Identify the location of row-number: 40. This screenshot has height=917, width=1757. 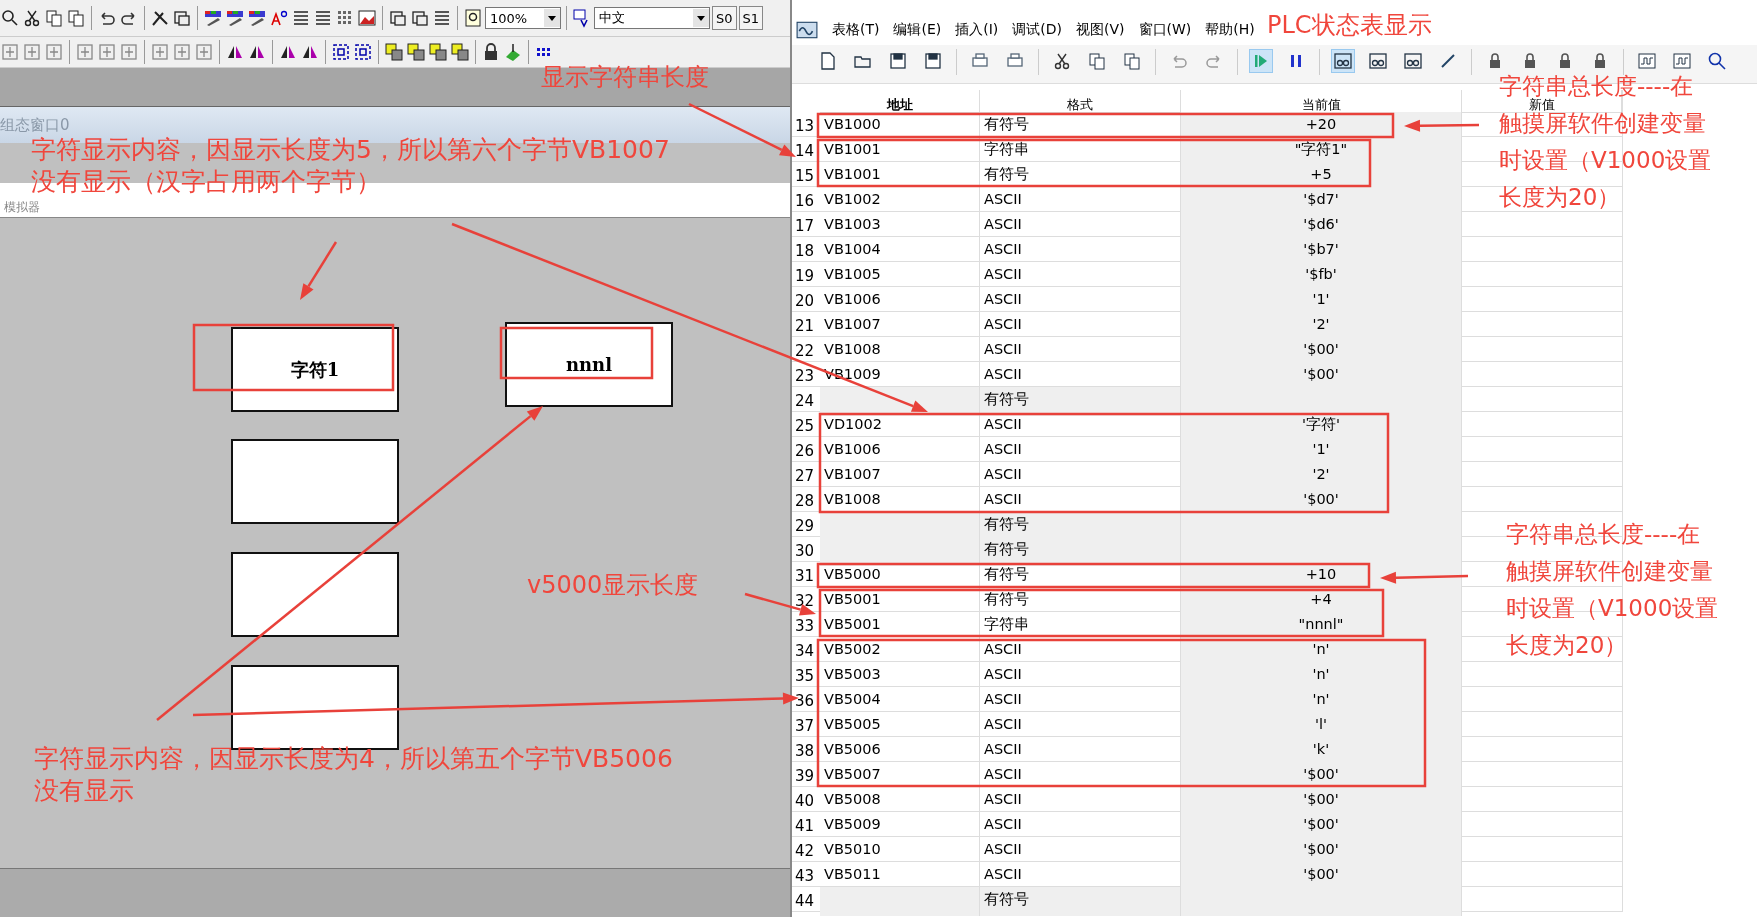
(805, 801).